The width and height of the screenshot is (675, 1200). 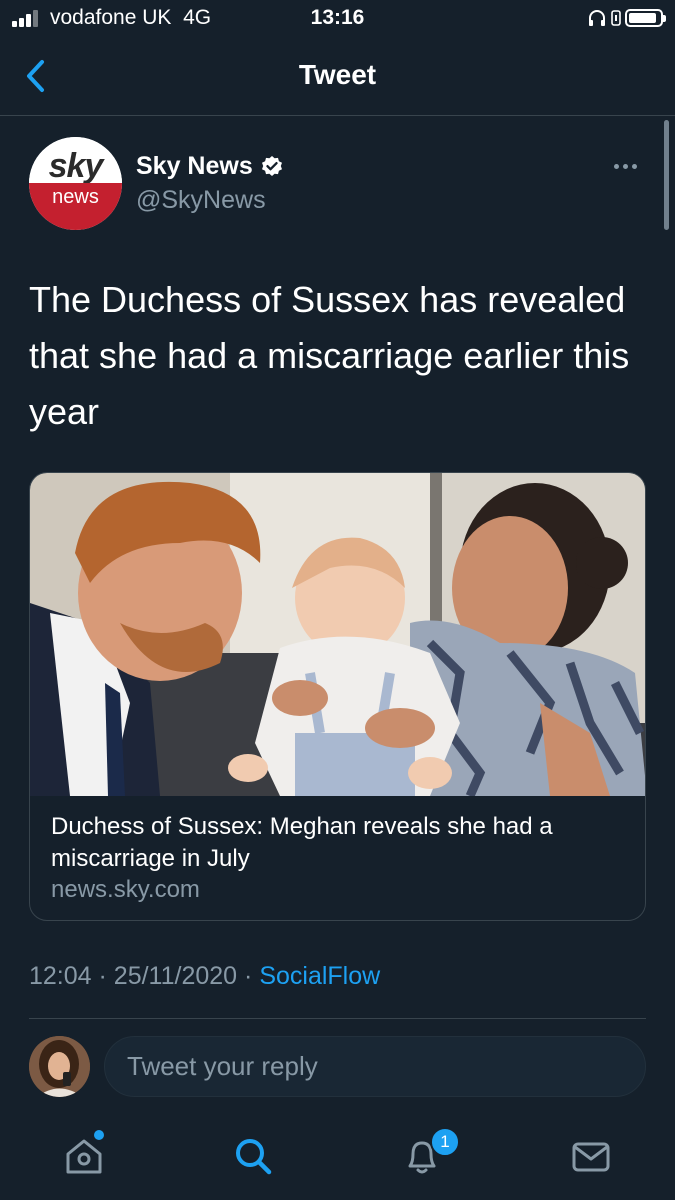 What do you see at coordinates (201, 200) in the screenshot?
I see `author-handle: @SkyNews` at bounding box center [201, 200].